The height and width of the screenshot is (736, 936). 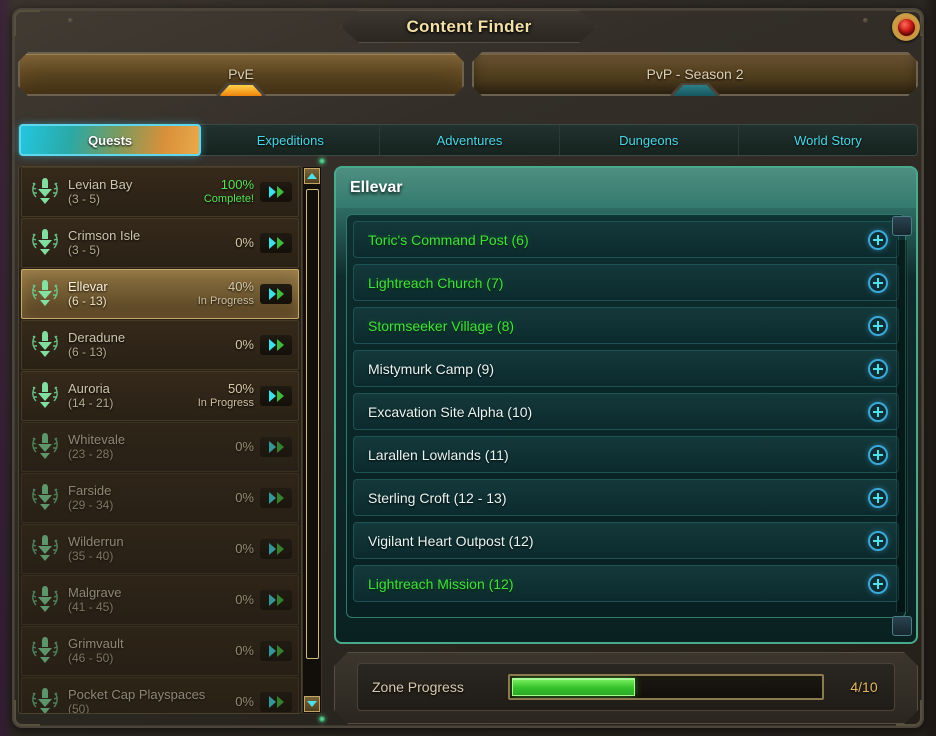 What do you see at coordinates (160, 396) in the screenshot?
I see `zone-list-item: Auroria (14 - 21) 50% In Progress` at bounding box center [160, 396].